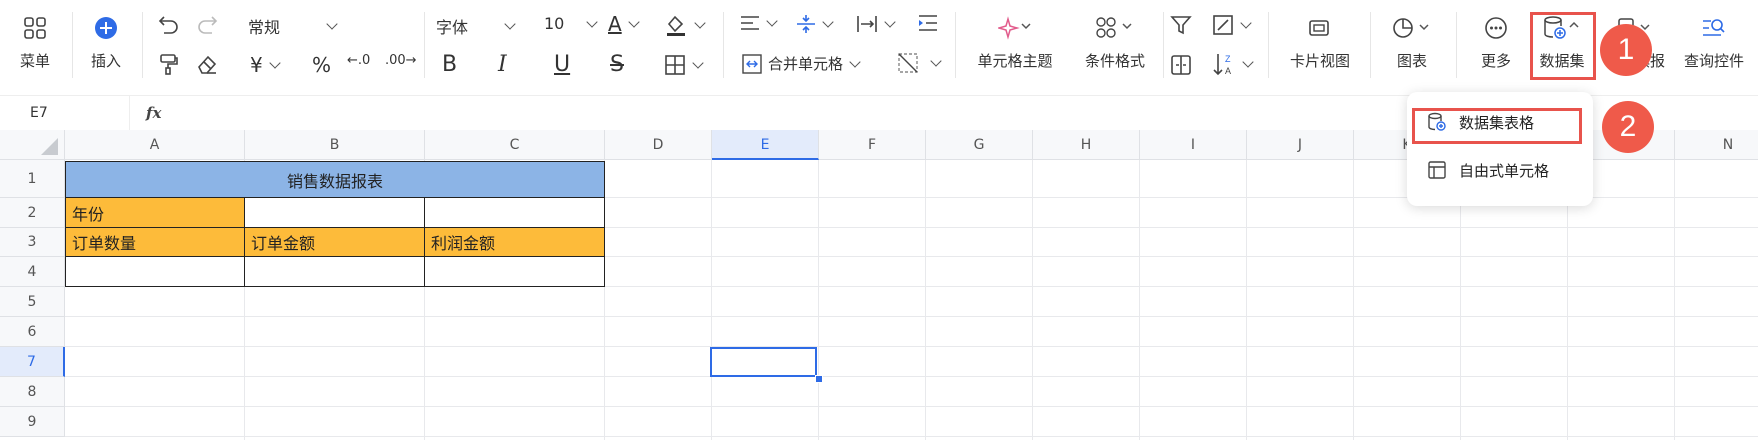 The width and height of the screenshot is (1758, 440). I want to click on horizontal-align-button, so click(759, 23).